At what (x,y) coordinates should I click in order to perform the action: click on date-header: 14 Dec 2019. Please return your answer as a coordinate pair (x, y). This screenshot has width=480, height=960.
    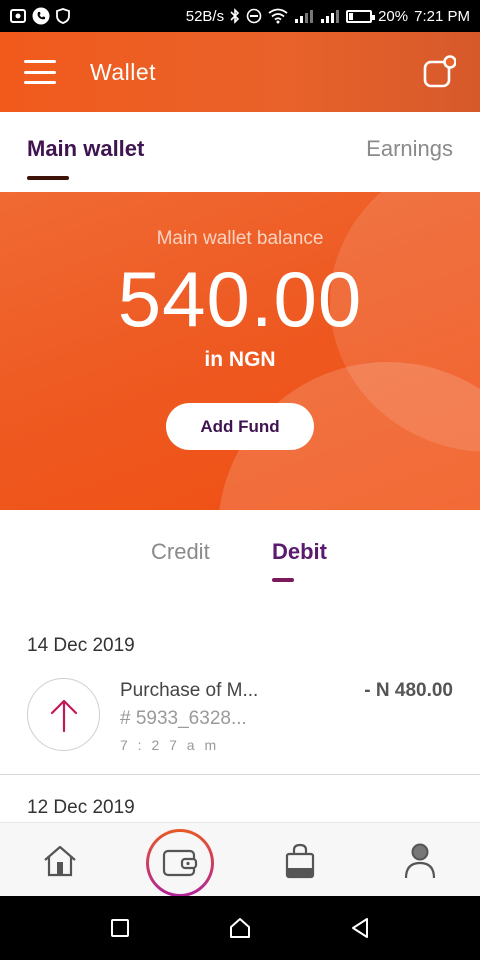
    Looking at the image, I should click on (81, 645).